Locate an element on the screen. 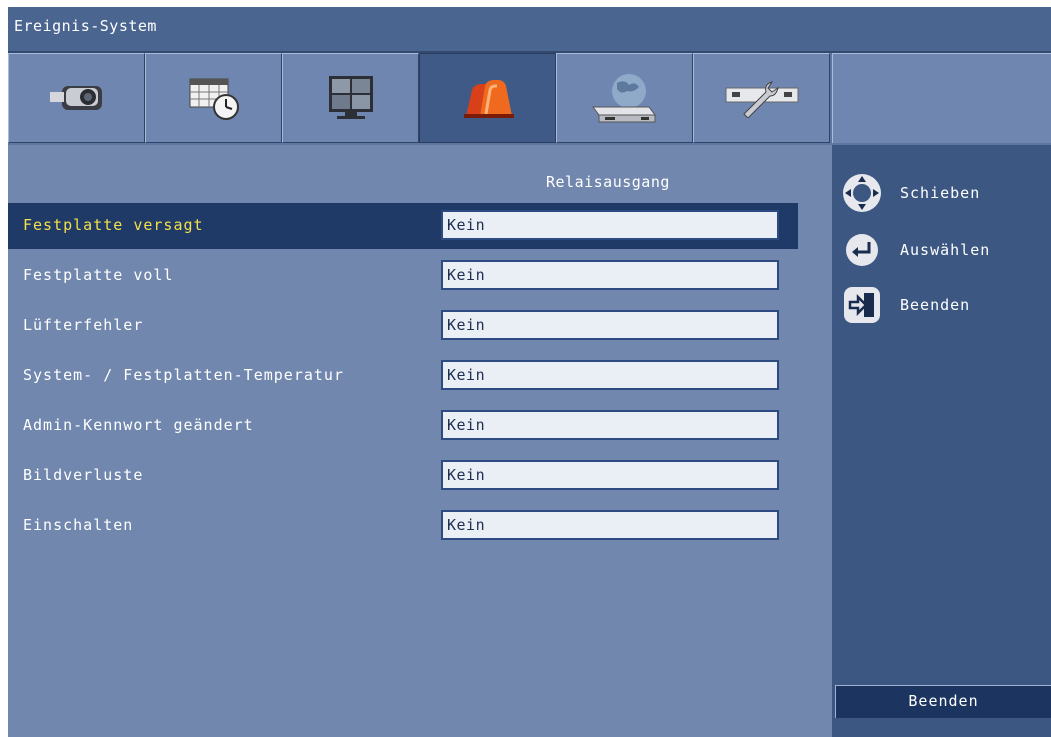 This screenshot has height=737, width=1051. tab-schedule is located at coordinates (213, 98).